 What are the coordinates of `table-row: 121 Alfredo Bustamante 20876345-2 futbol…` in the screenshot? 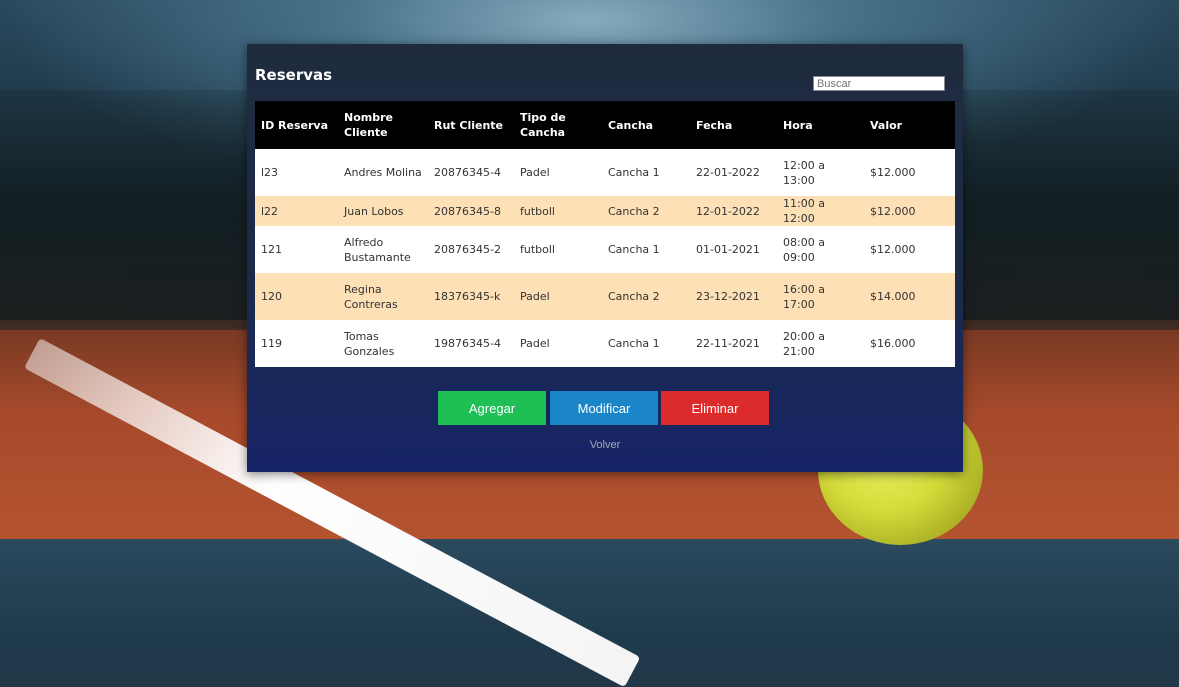 It's located at (605, 249).